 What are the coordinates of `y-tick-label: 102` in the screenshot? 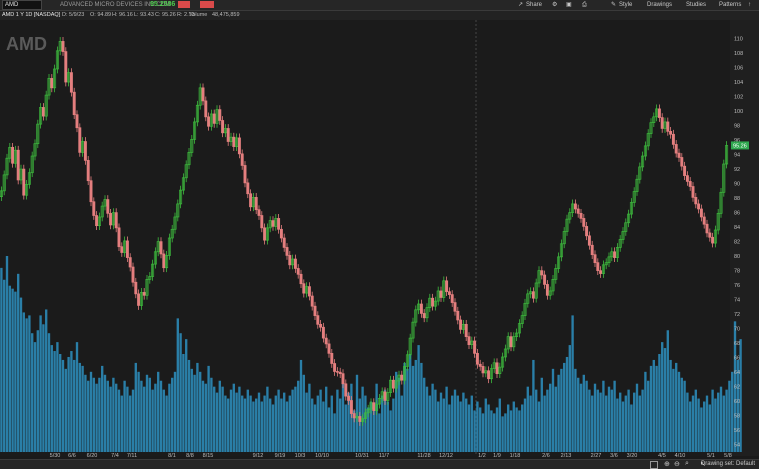 It's located at (738, 98).